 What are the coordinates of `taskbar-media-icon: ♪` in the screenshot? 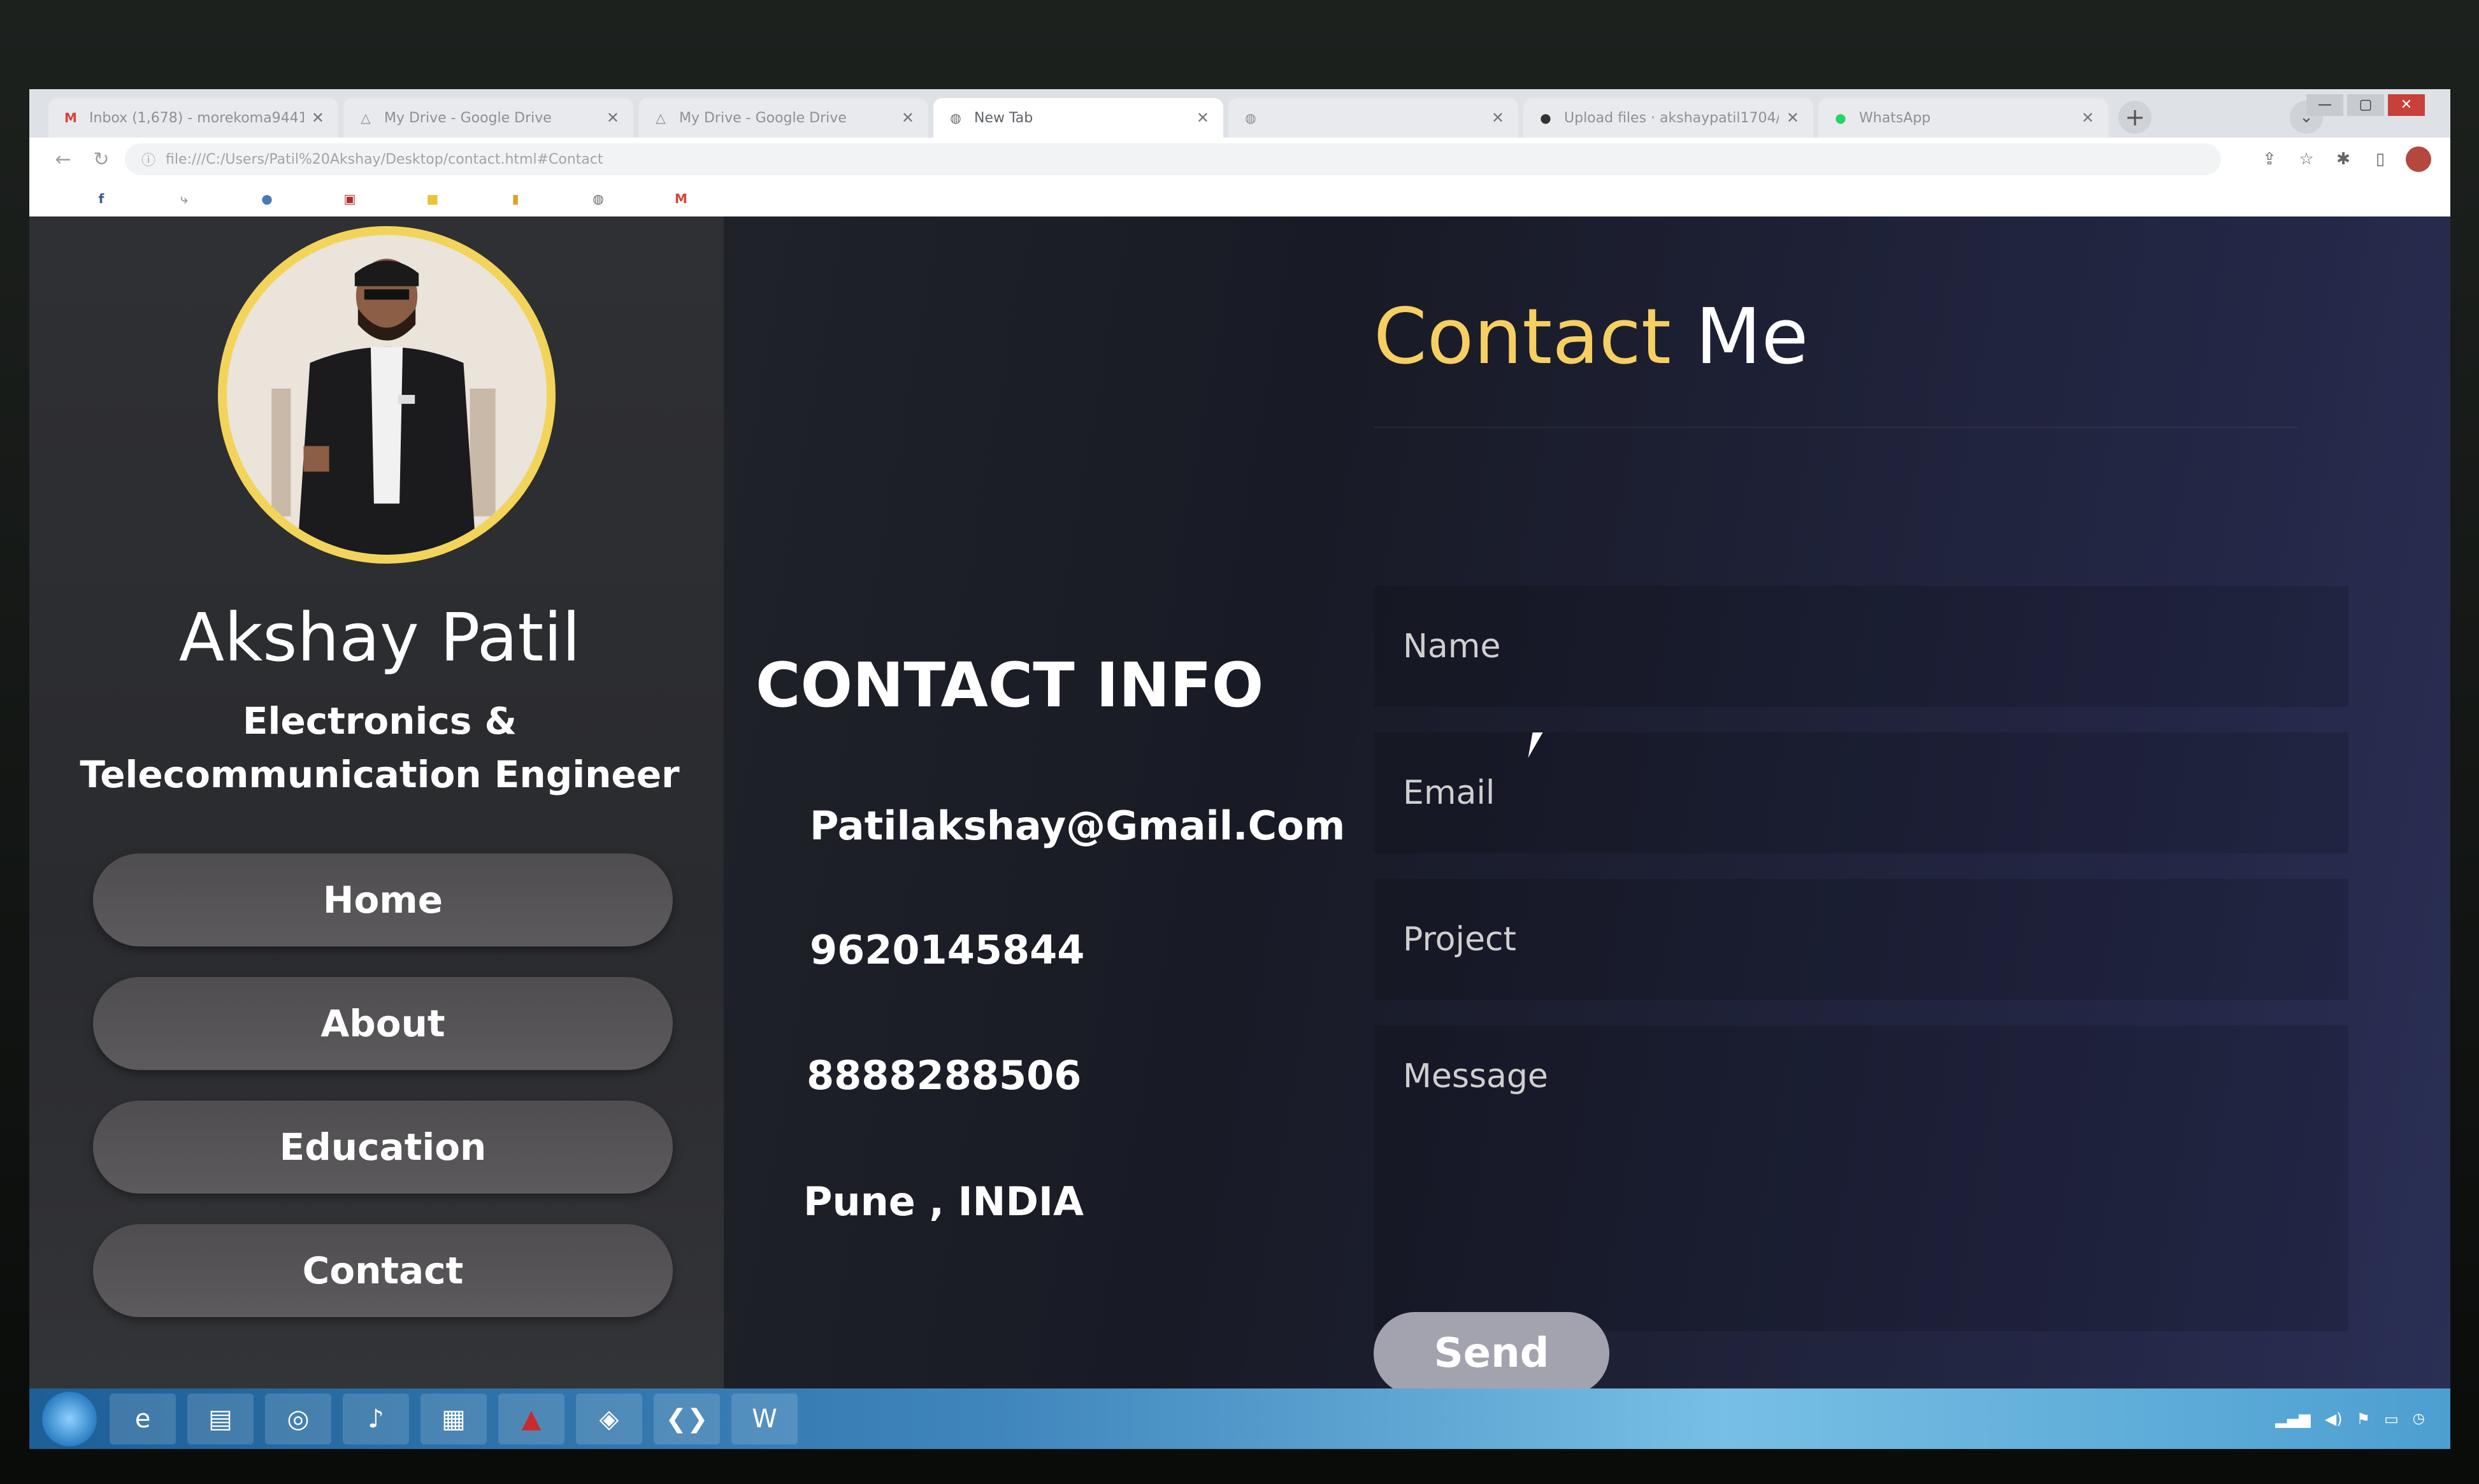 It's located at (376, 1419).